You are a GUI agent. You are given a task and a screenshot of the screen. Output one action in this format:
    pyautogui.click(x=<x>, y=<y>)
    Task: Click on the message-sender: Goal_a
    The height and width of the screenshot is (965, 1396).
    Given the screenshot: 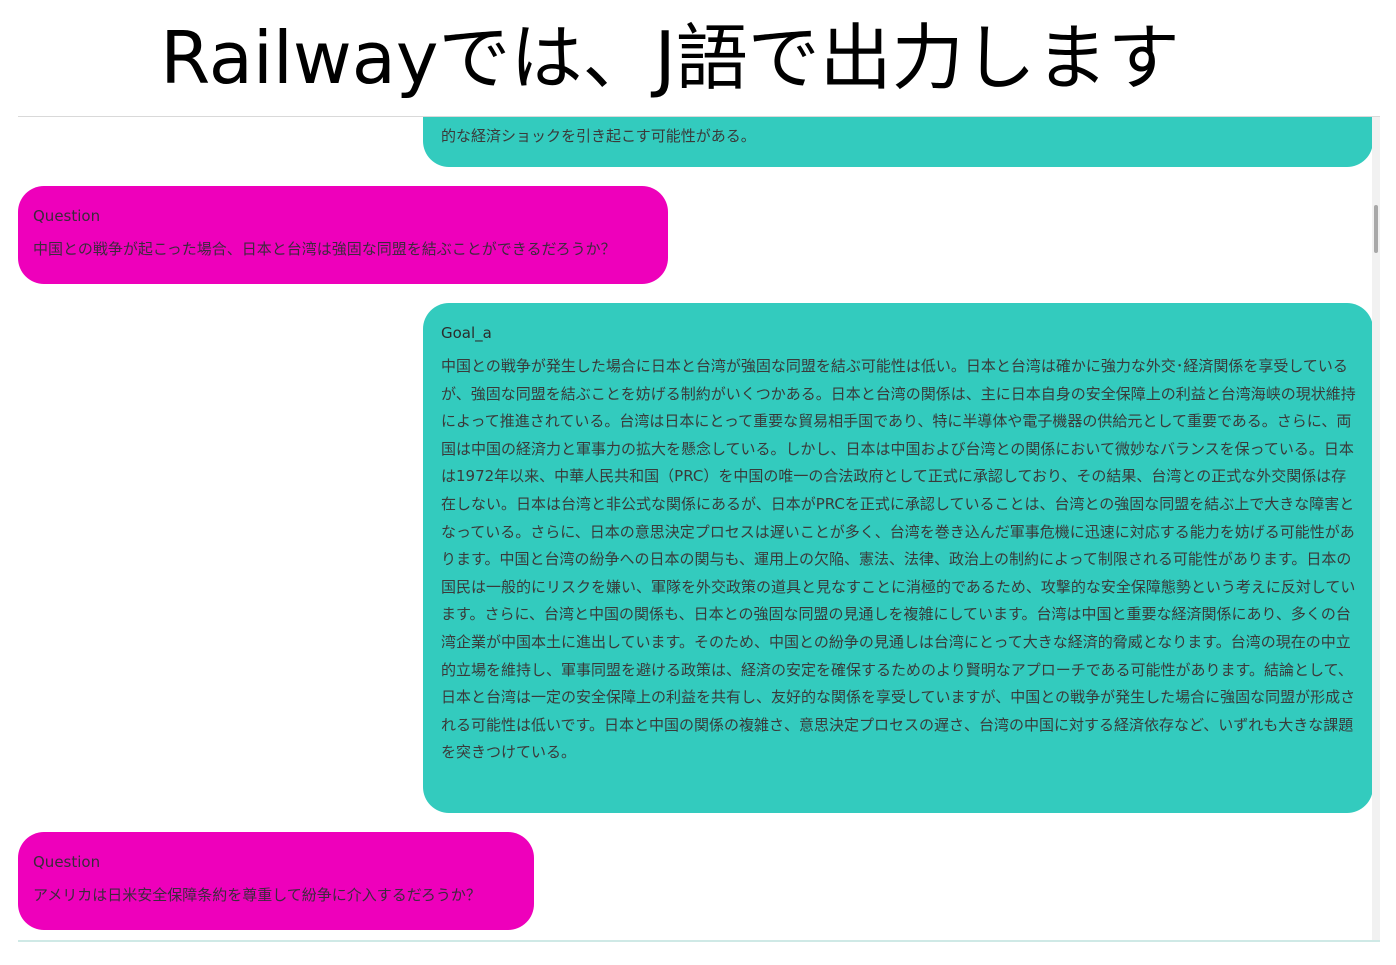 What is the action you would take?
    pyautogui.click(x=466, y=333)
    